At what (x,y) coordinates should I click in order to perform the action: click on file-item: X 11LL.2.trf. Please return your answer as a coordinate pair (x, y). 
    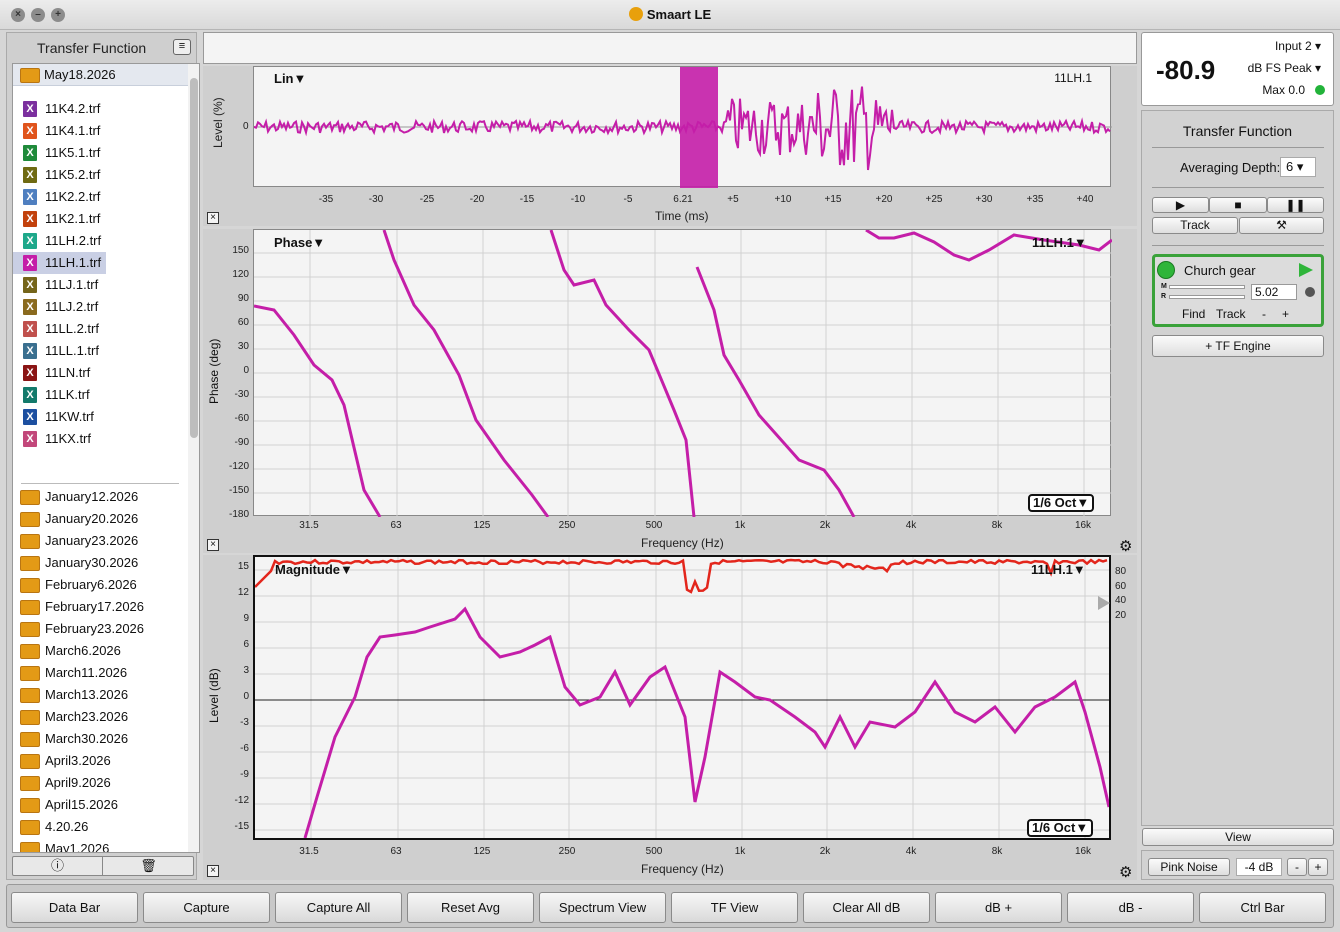
    Looking at the image, I should click on (98, 329).